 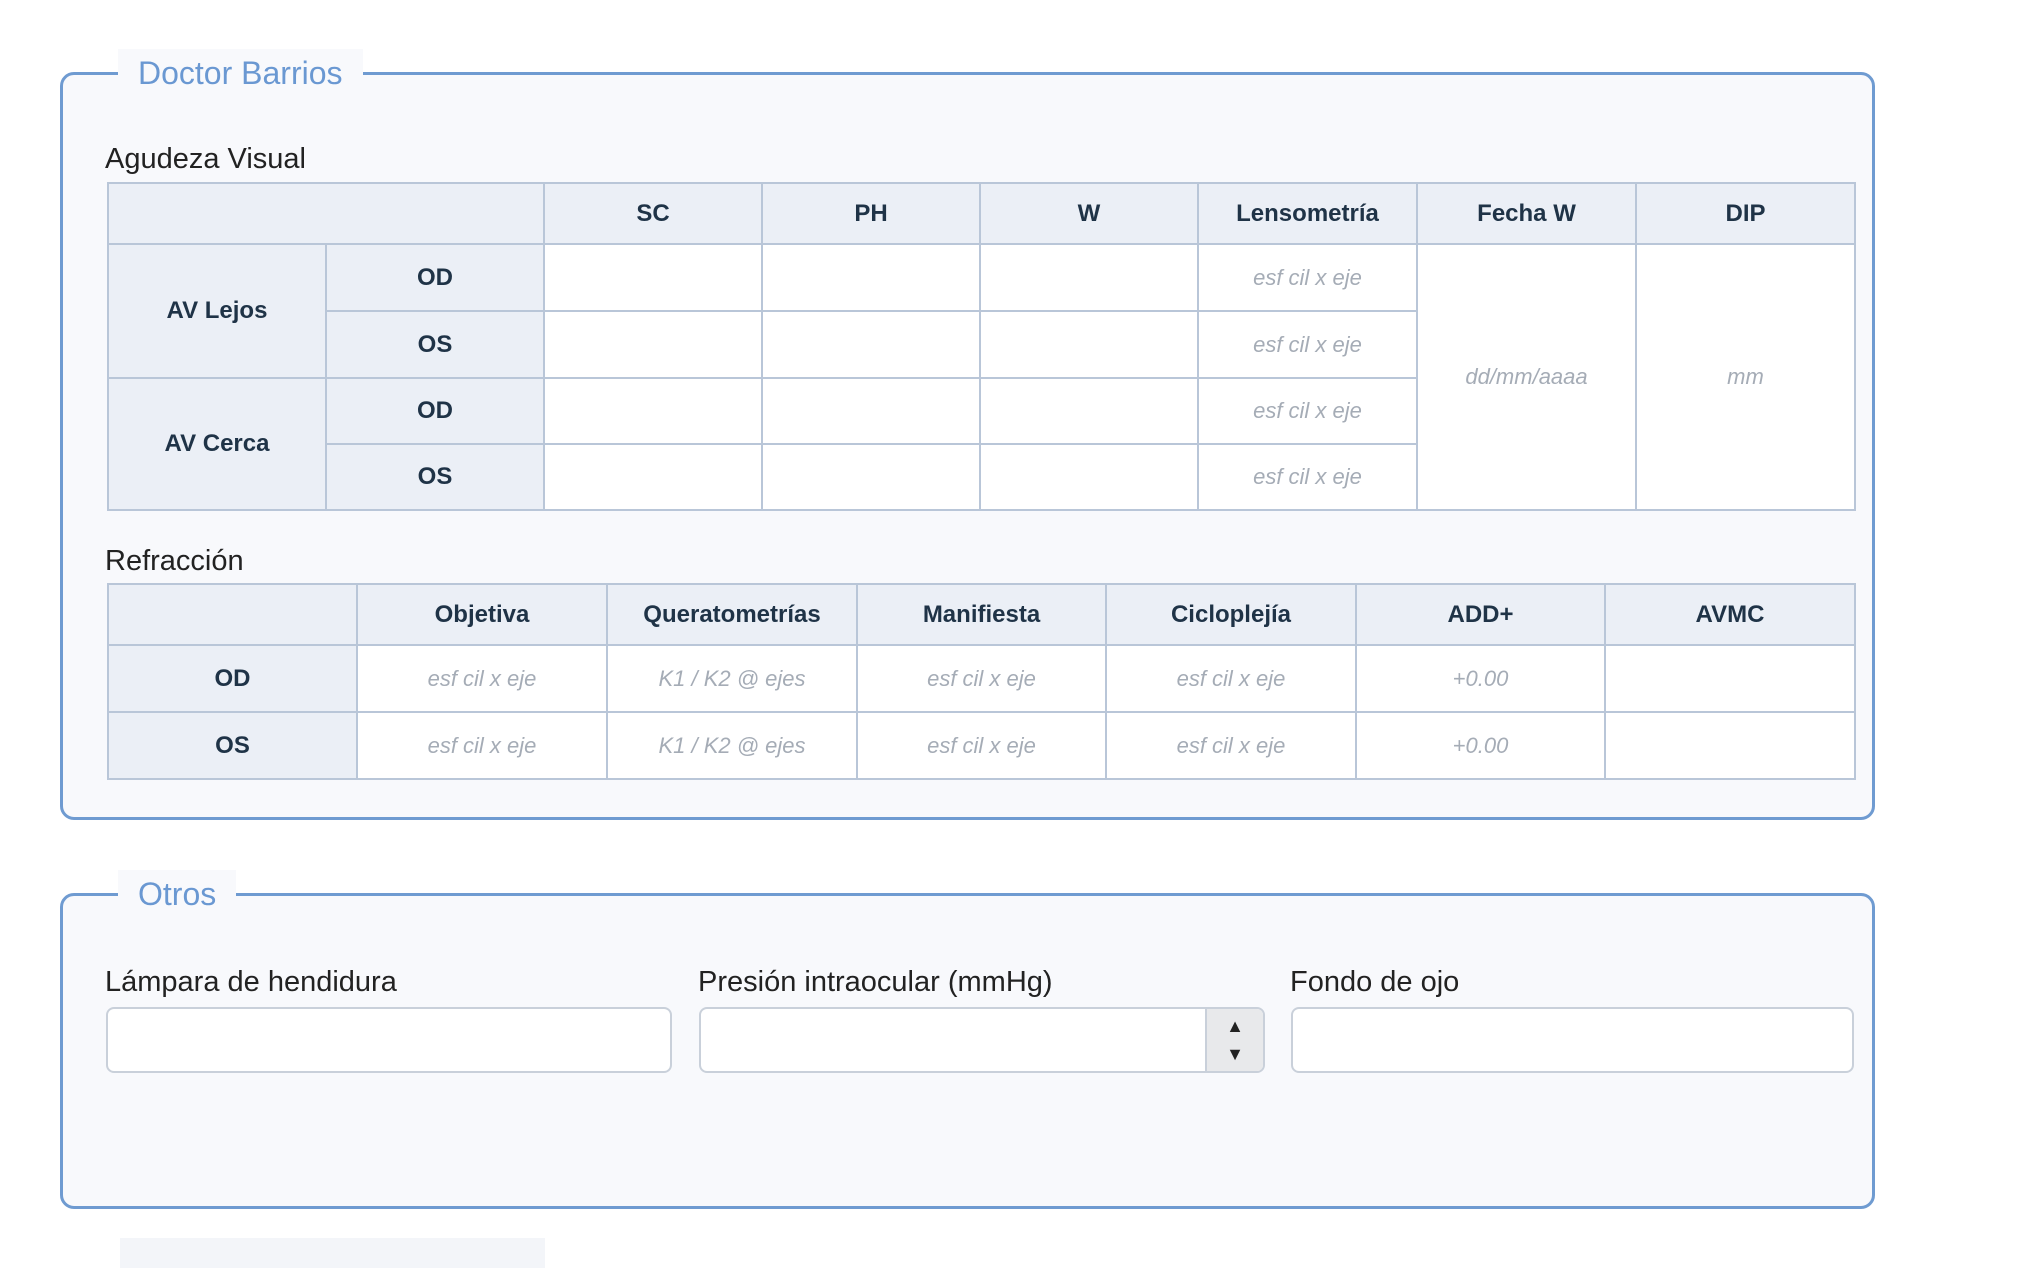 I want to click on ref-os-add: +0.00, so click(x=1480, y=745).